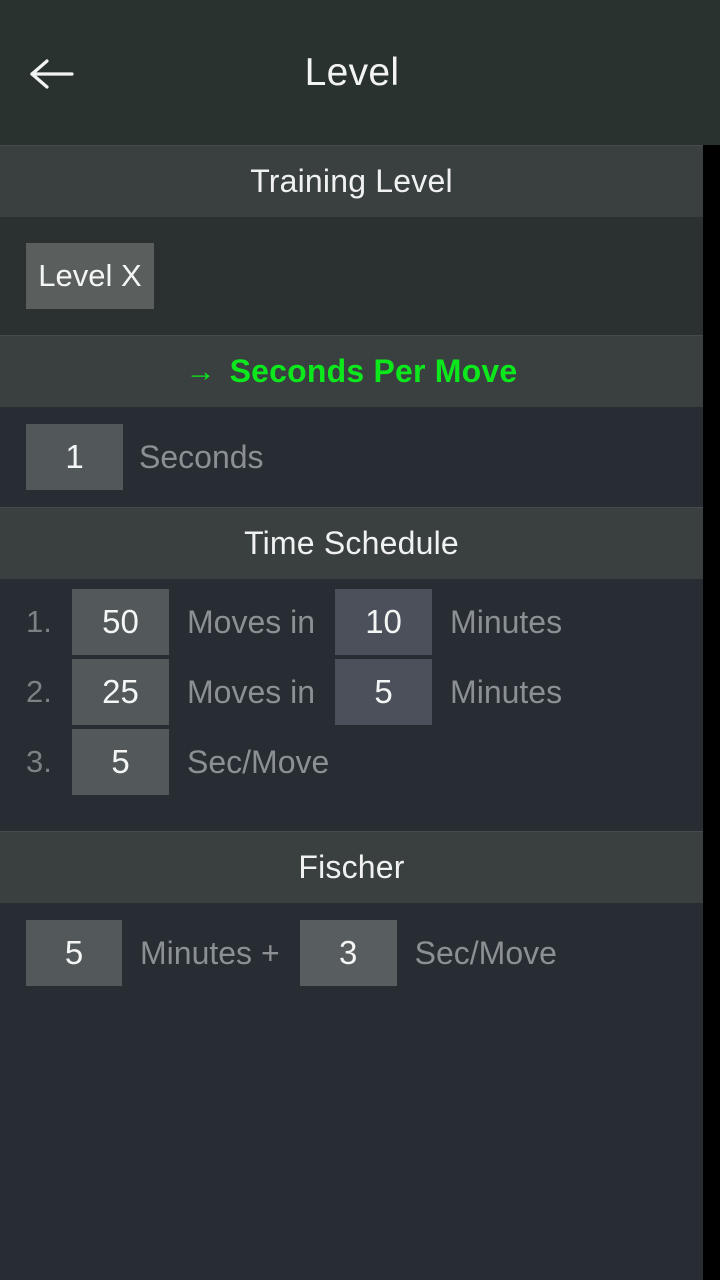  Describe the element at coordinates (90, 276) in the screenshot. I see `level-value-button: Level X` at that location.